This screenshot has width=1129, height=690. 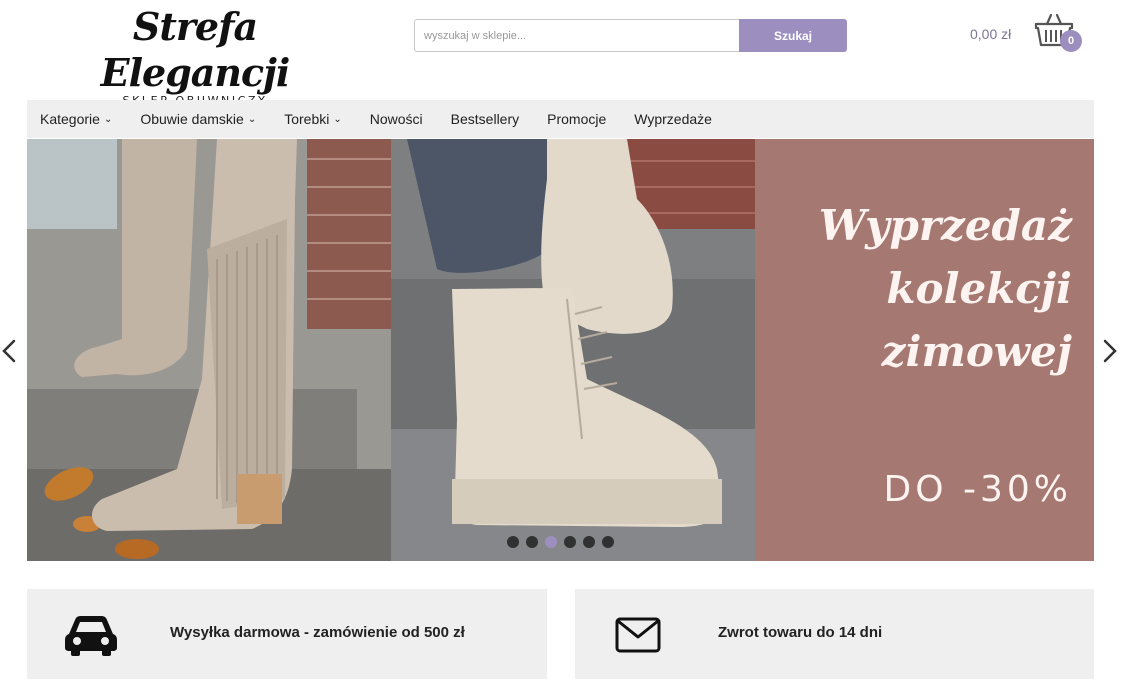 What do you see at coordinates (638, 635) in the screenshot?
I see `envelope-icon` at bounding box center [638, 635].